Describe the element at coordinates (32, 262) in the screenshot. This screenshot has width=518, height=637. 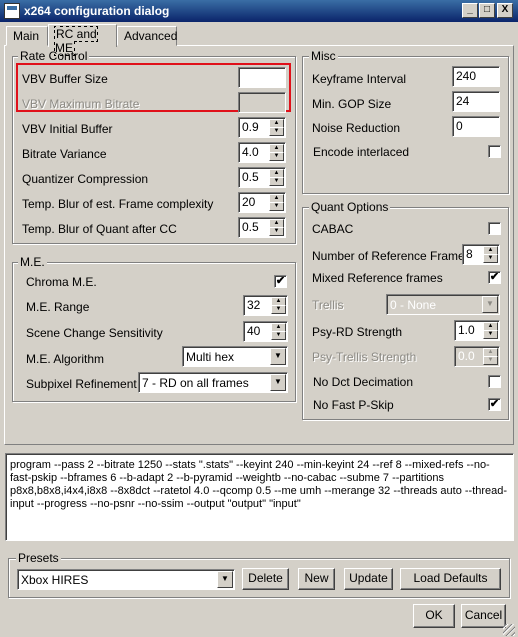
I see `me-title: M.E.` at that location.